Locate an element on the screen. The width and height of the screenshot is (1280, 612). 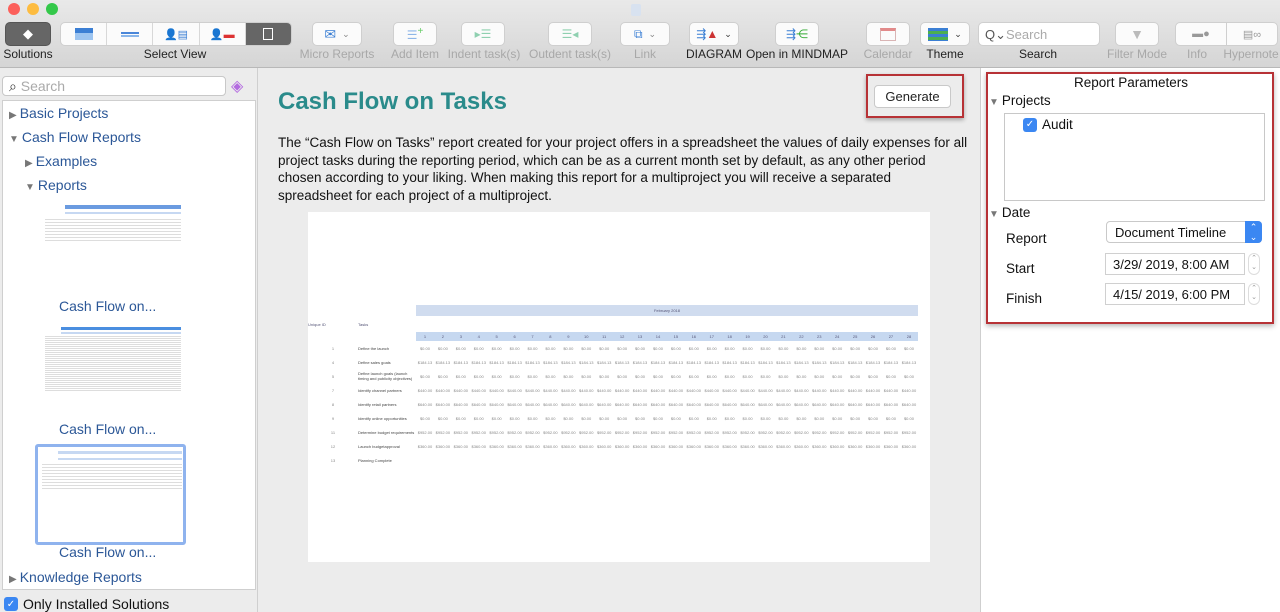
add-item-icon: ☰+ is located at coordinates (415, 34).